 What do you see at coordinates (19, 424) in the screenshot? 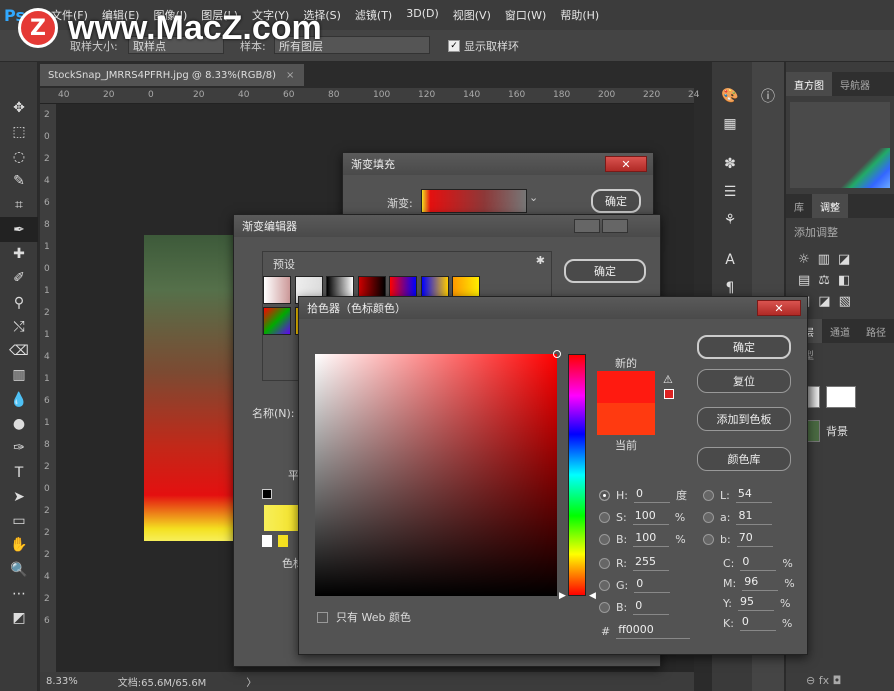
I see `dodge-tool-icon: ●` at bounding box center [19, 424].